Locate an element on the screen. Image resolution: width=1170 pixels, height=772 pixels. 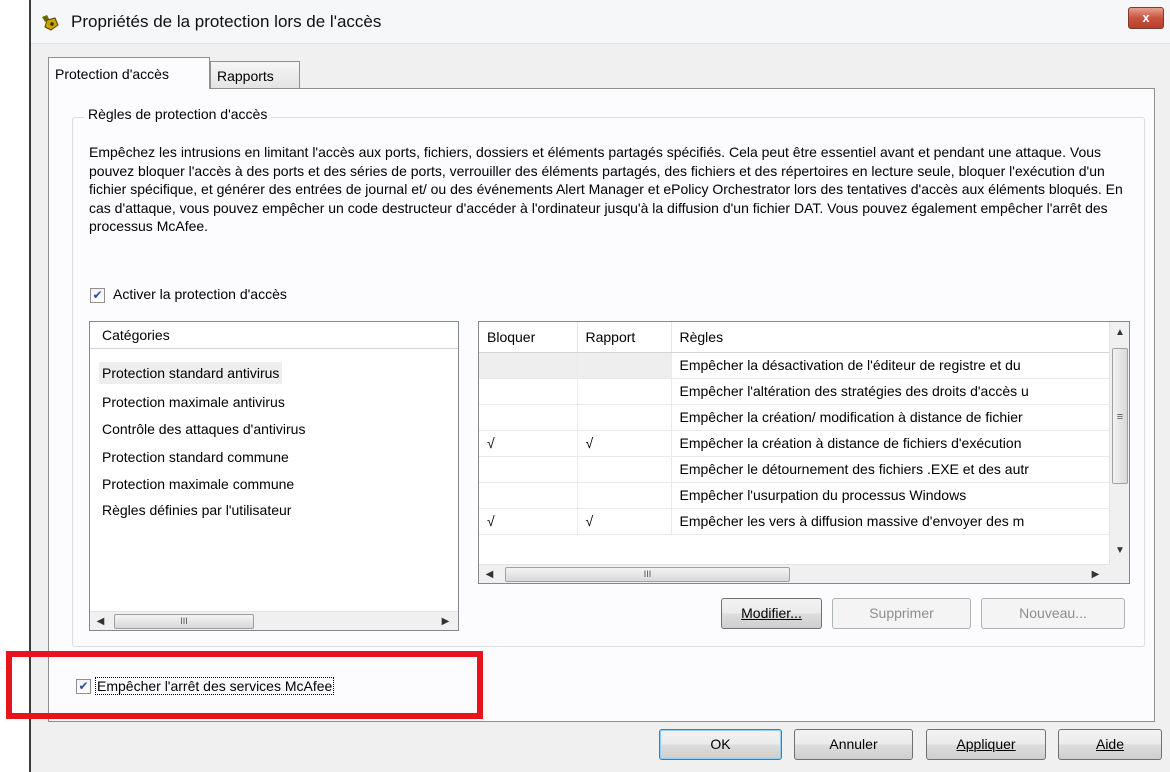
tab-rapports: Rapports is located at coordinates (255, 75).